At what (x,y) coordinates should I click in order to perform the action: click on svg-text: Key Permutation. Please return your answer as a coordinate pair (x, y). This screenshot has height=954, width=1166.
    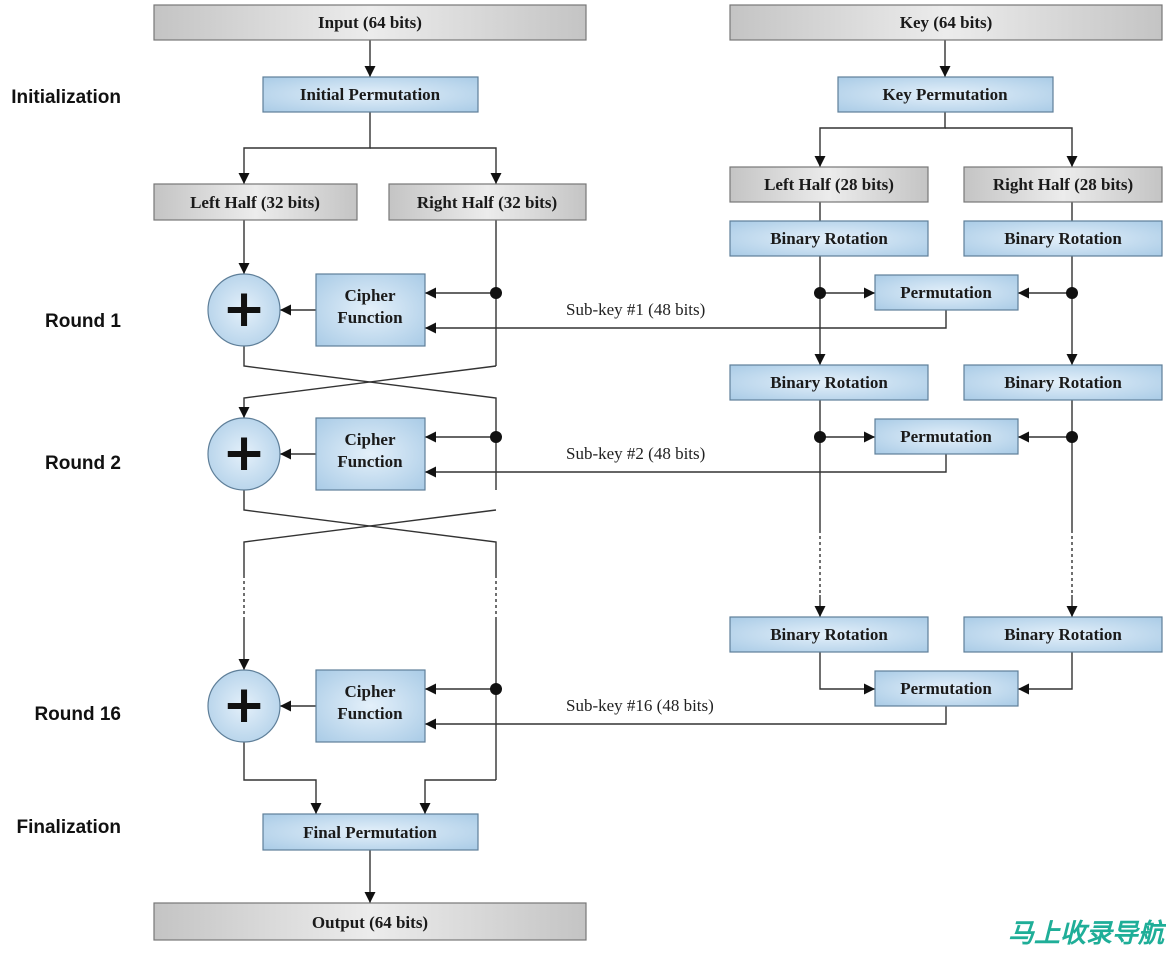
    Looking at the image, I should click on (945, 94).